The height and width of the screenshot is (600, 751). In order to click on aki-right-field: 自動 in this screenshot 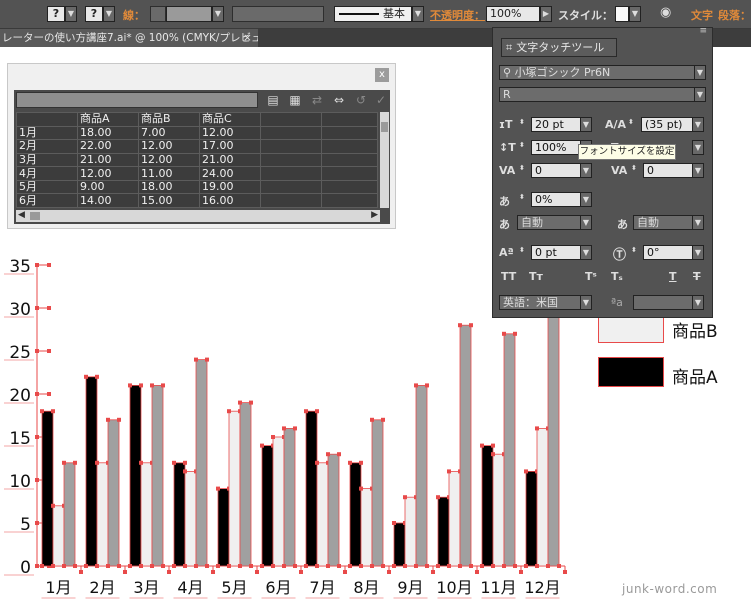, I will do `click(663, 222)`.